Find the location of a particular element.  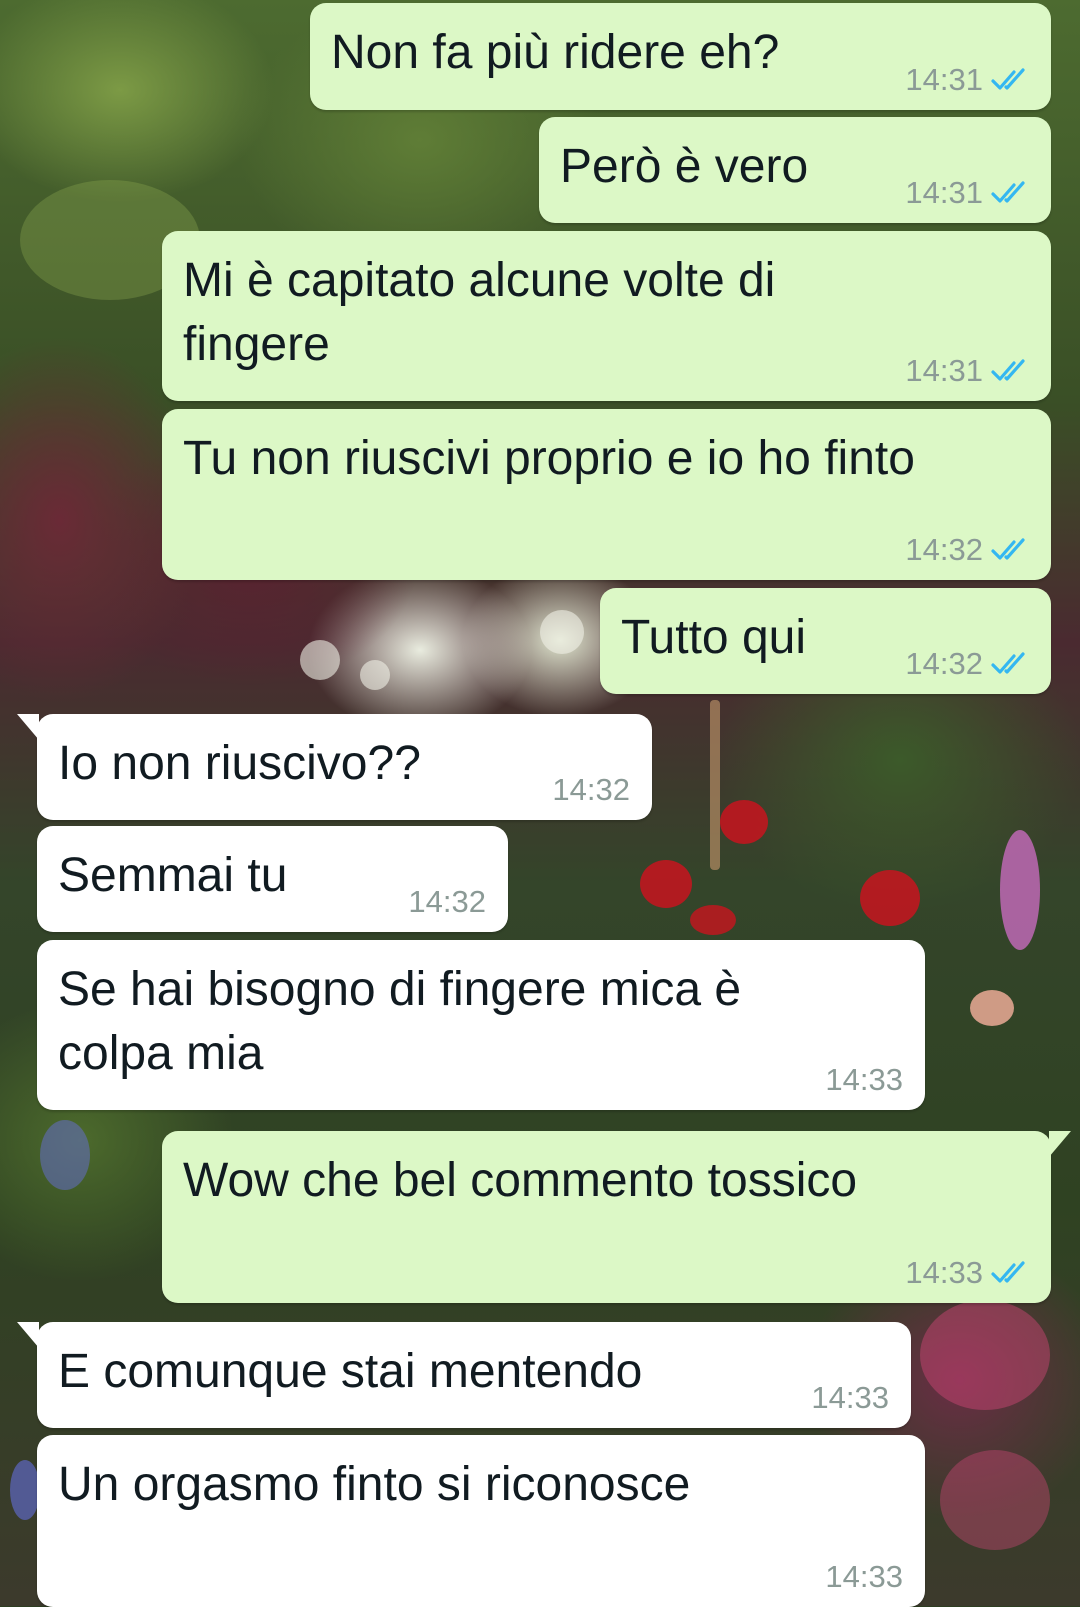

message-incoming: Semmai tu 14:32 is located at coordinates (272, 879).